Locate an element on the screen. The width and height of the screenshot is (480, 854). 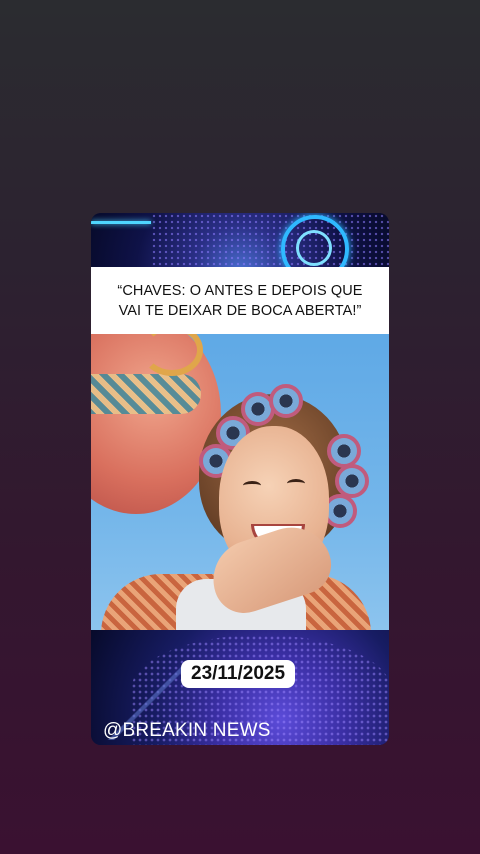
source-handle: @BREAKIN NEWS is located at coordinates (187, 731).